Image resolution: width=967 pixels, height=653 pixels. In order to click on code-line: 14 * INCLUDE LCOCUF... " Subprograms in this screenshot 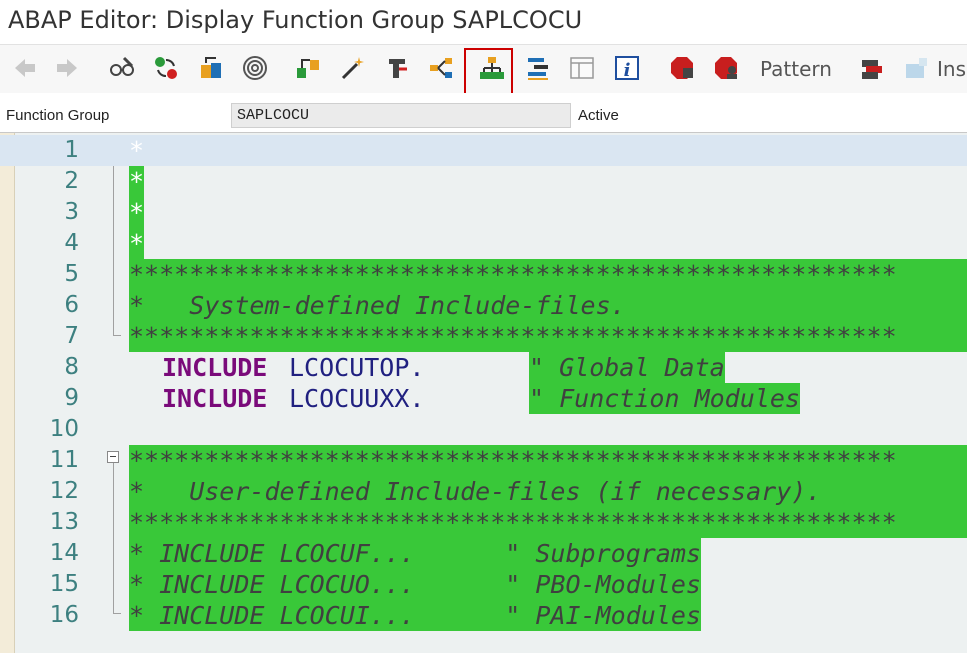, I will do `click(483, 553)`.